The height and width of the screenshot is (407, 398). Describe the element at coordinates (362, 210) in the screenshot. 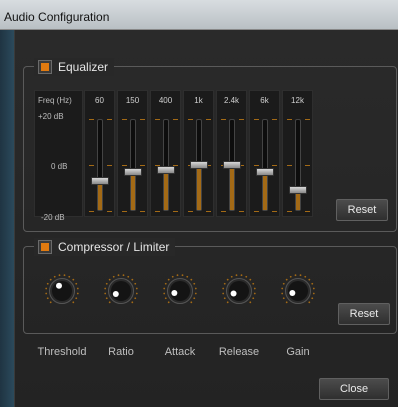

I see `equalizer-reset-button: Reset` at that location.